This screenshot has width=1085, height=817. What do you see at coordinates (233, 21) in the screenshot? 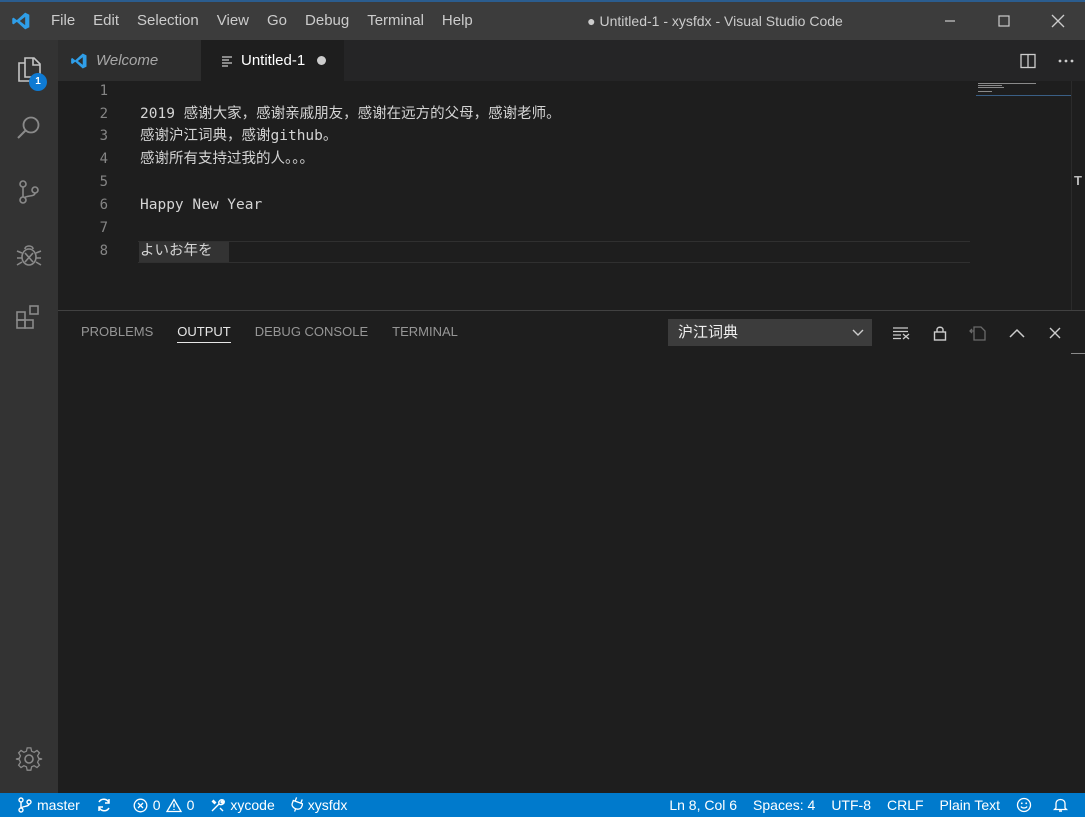
I see `menu-view: View` at bounding box center [233, 21].